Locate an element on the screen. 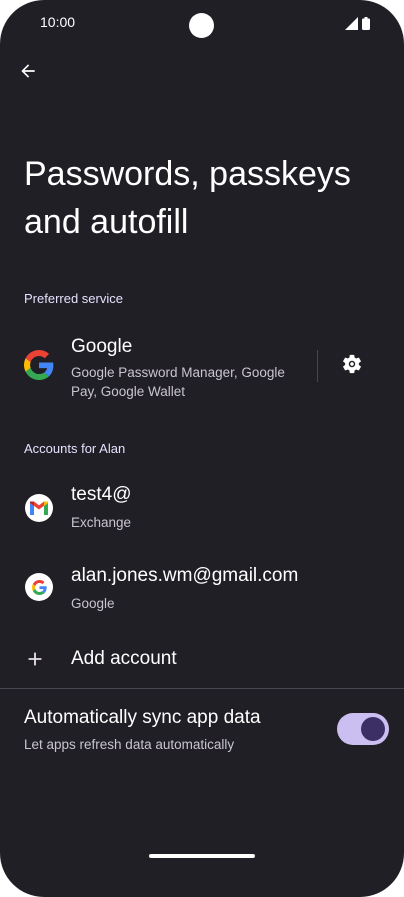 The image size is (404, 897). section-header-preferred-service: Preferred service is located at coordinates (73, 298).